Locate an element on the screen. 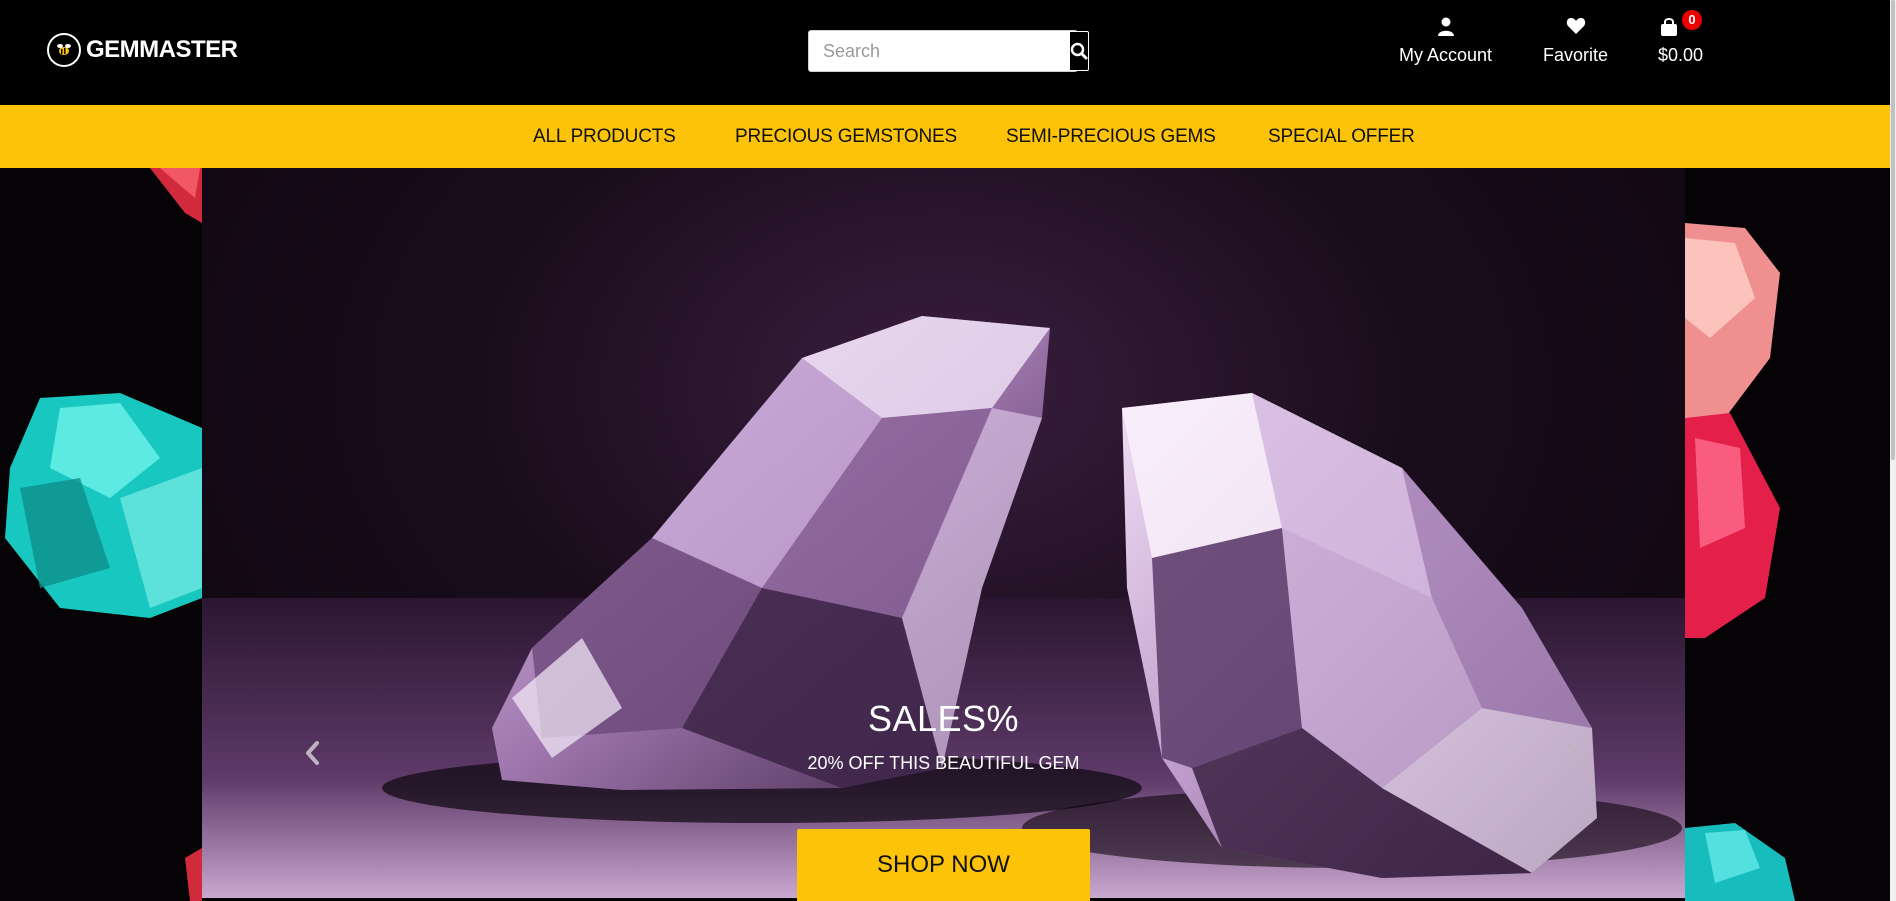 The height and width of the screenshot is (901, 1896). shopping-bag-icon is located at coordinates (1669, 27).